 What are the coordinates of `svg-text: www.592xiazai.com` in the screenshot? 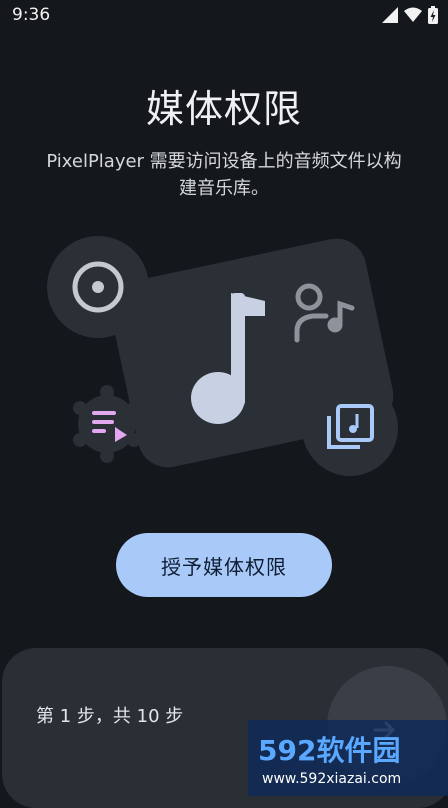 It's located at (331, 779).